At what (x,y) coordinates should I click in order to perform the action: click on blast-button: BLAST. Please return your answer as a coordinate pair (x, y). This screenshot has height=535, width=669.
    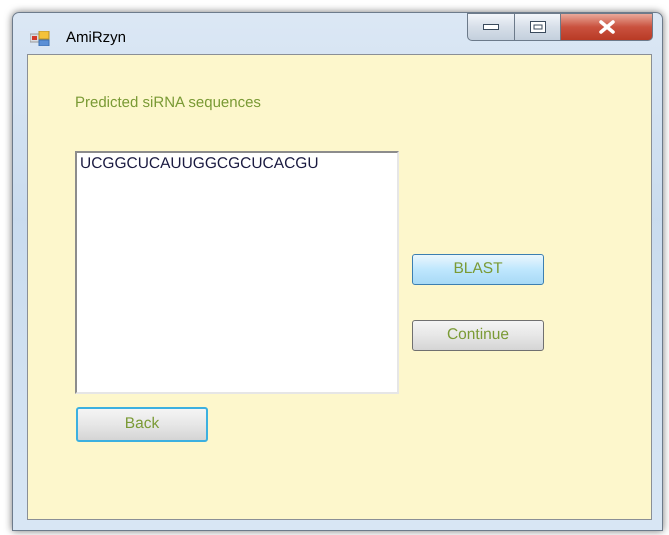
    Looking at the image, I should click on (478, 269).